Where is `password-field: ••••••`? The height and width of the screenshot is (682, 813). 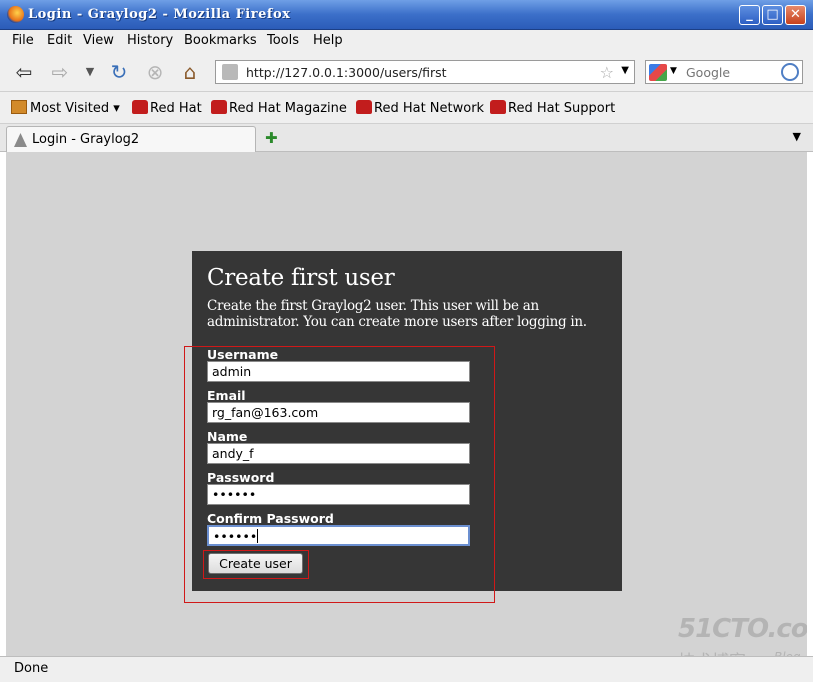
password-field: •••••• is located at coordinates (338, 494).